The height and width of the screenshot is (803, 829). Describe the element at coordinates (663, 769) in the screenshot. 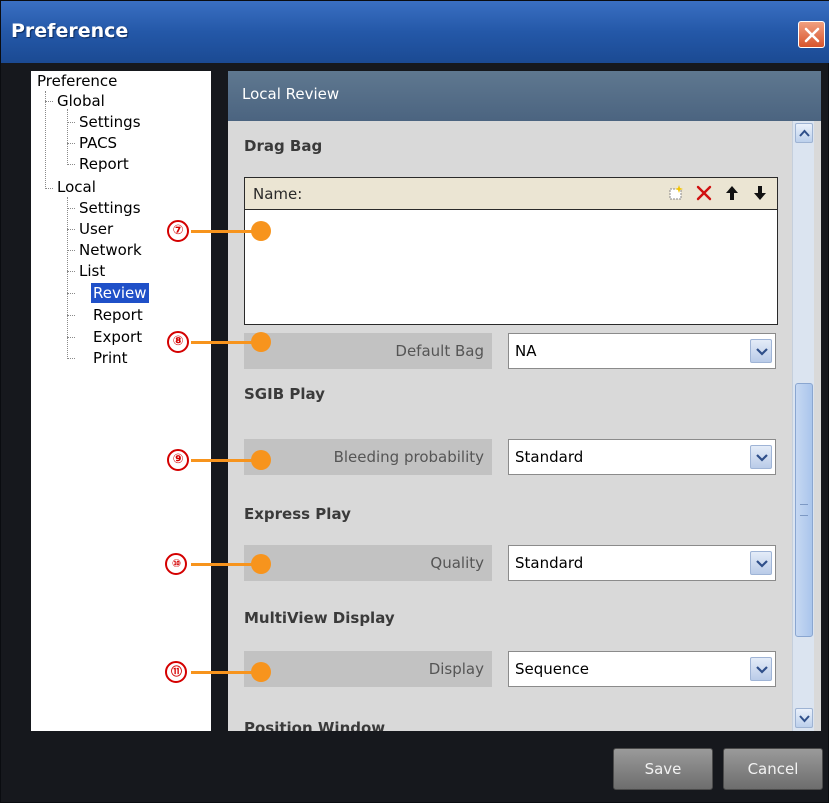

I see `save-button: Save` at that location.